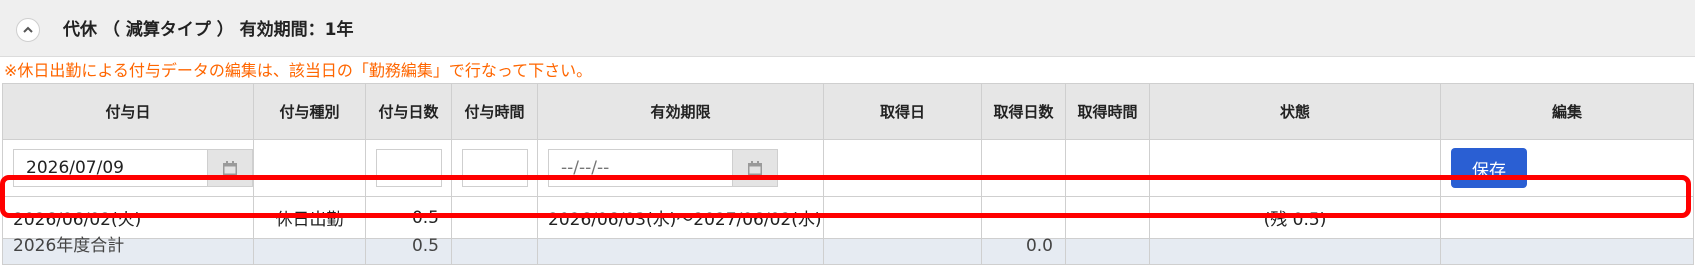  I want to click on grant-date-calendar-button, so click(229, 168).